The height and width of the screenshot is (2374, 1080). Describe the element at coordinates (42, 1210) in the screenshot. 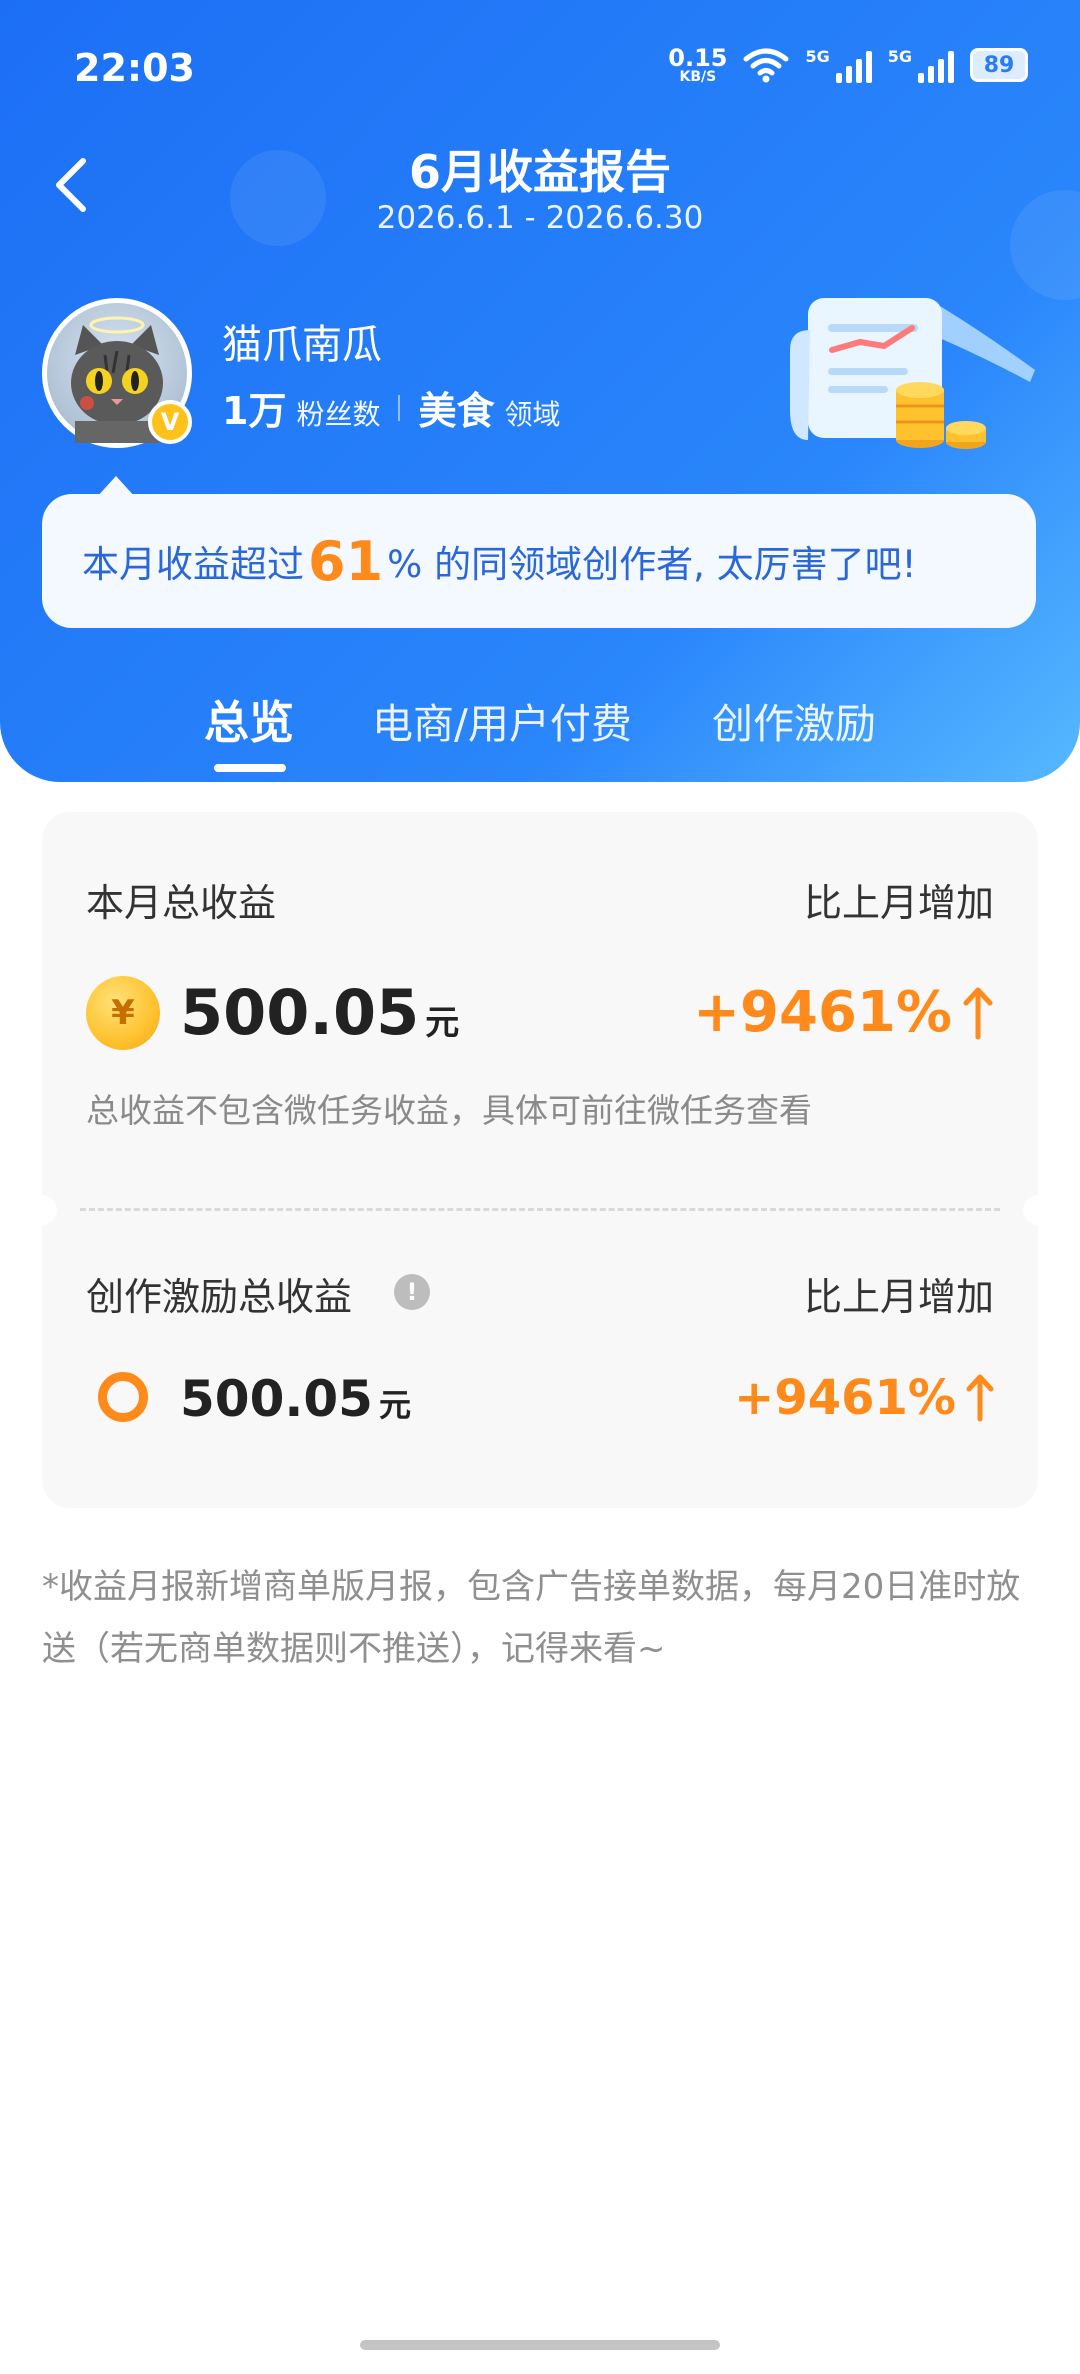

I see `card-notch-left` at that location.